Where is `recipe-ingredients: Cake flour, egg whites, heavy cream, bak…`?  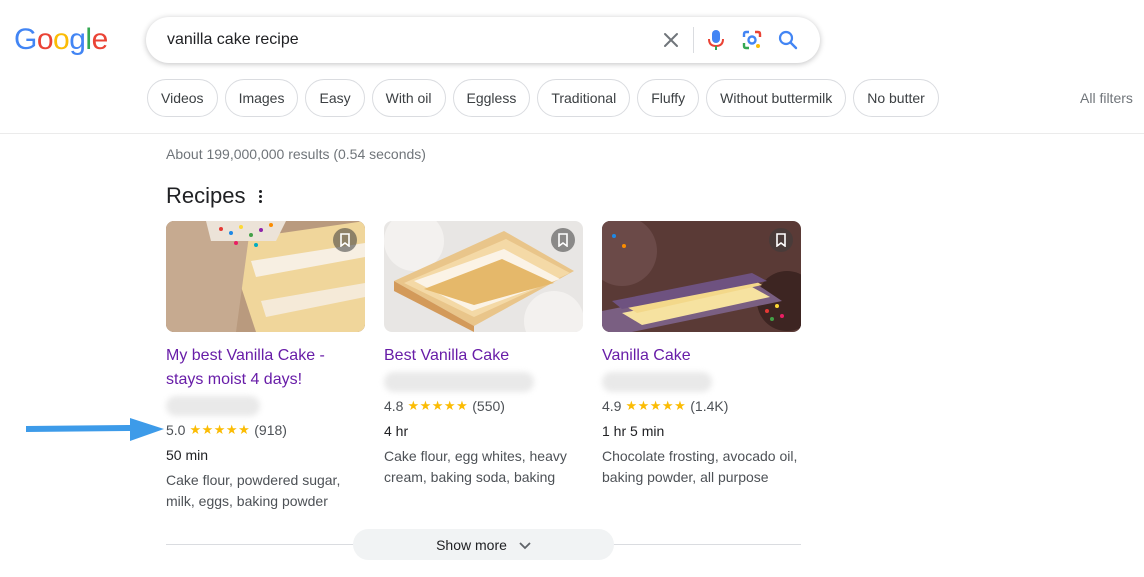
recipe-ingredients: Cake flour, egg whites, heavy cream, bak… is located at coordinates (475, 466).